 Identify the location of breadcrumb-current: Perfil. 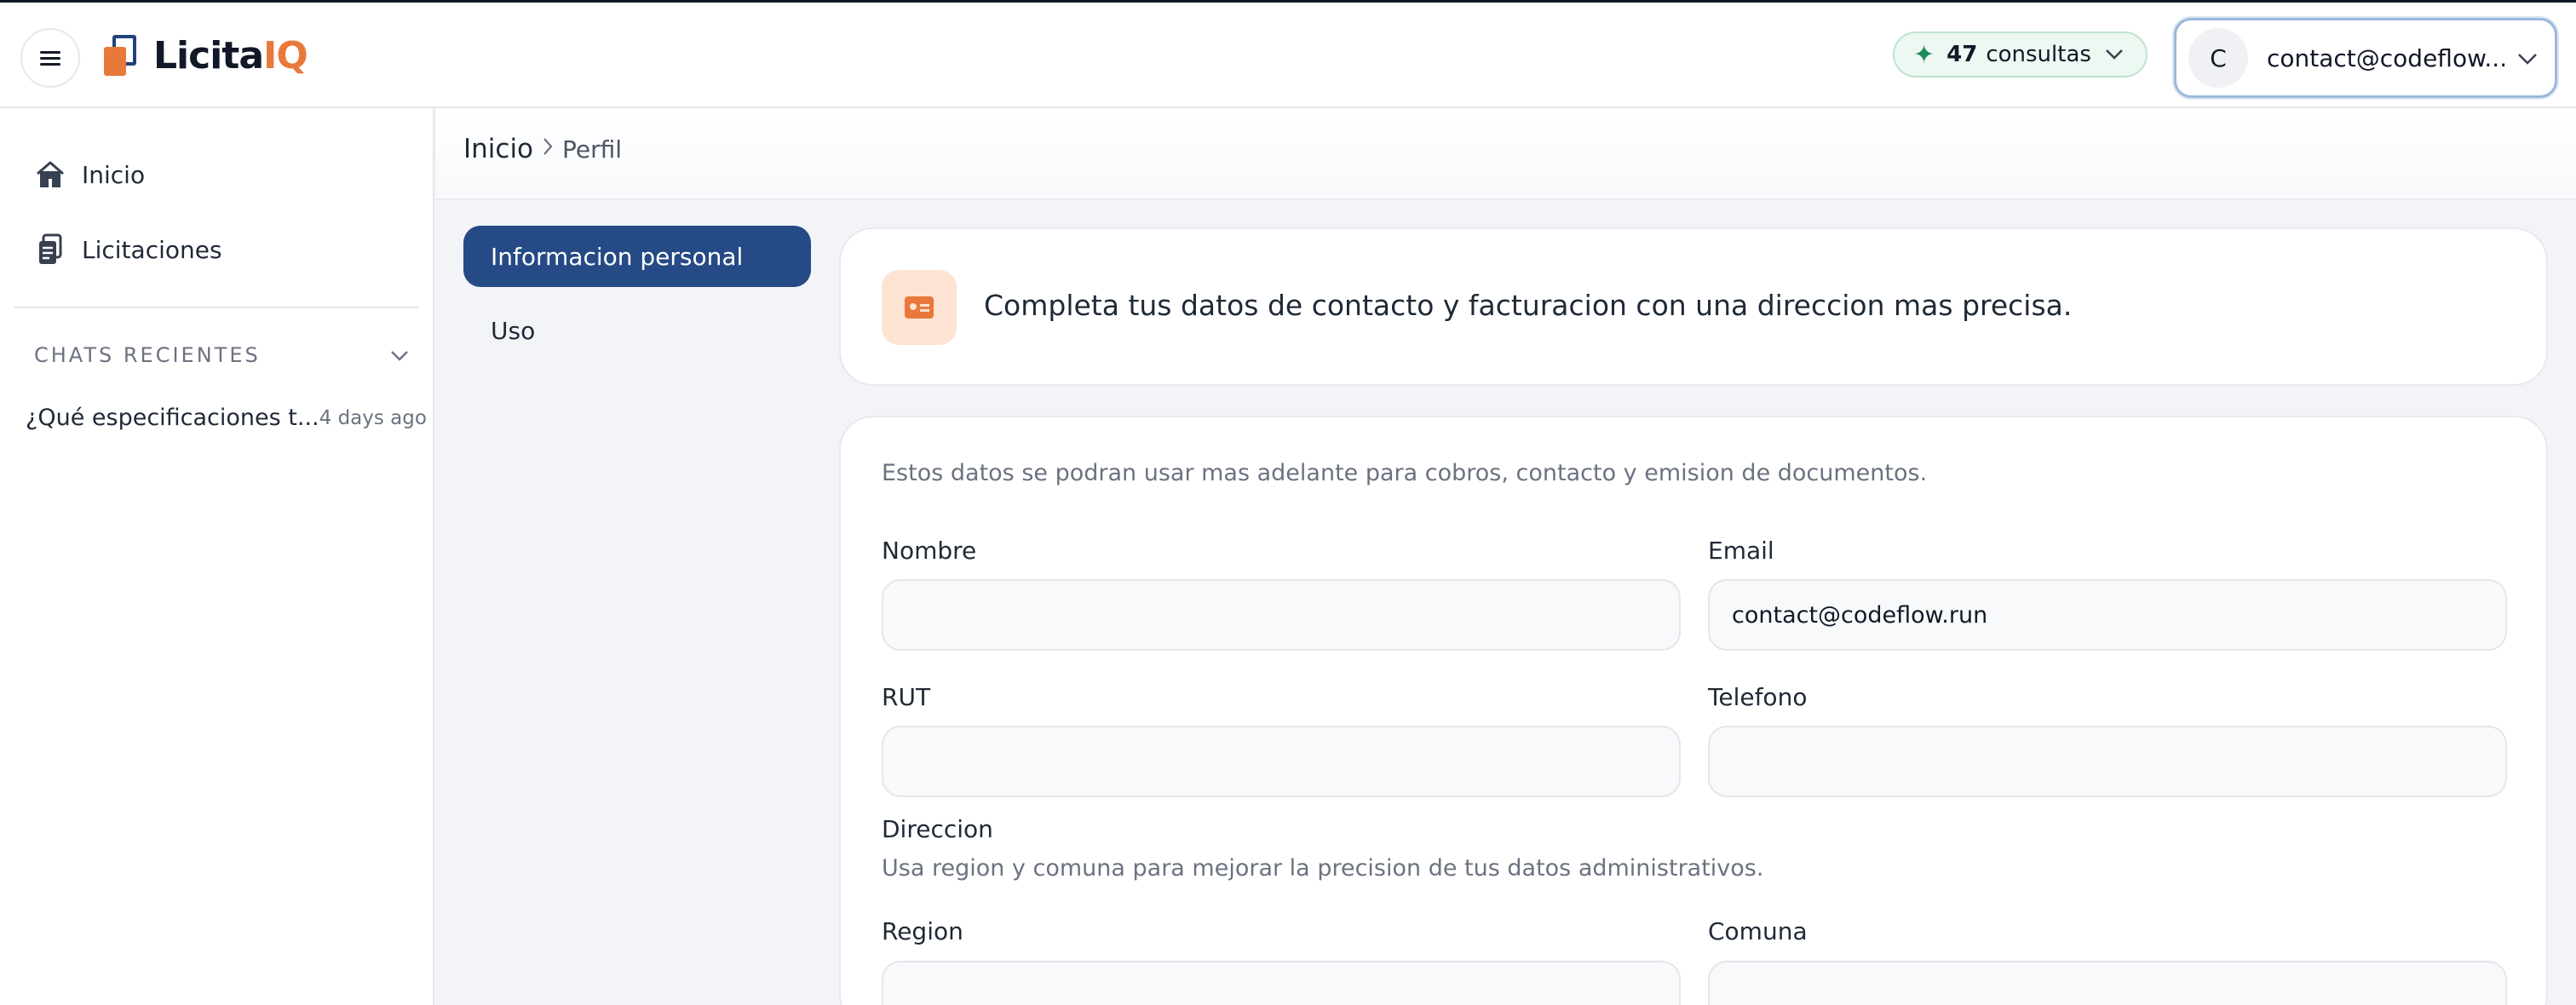
(592, 149).